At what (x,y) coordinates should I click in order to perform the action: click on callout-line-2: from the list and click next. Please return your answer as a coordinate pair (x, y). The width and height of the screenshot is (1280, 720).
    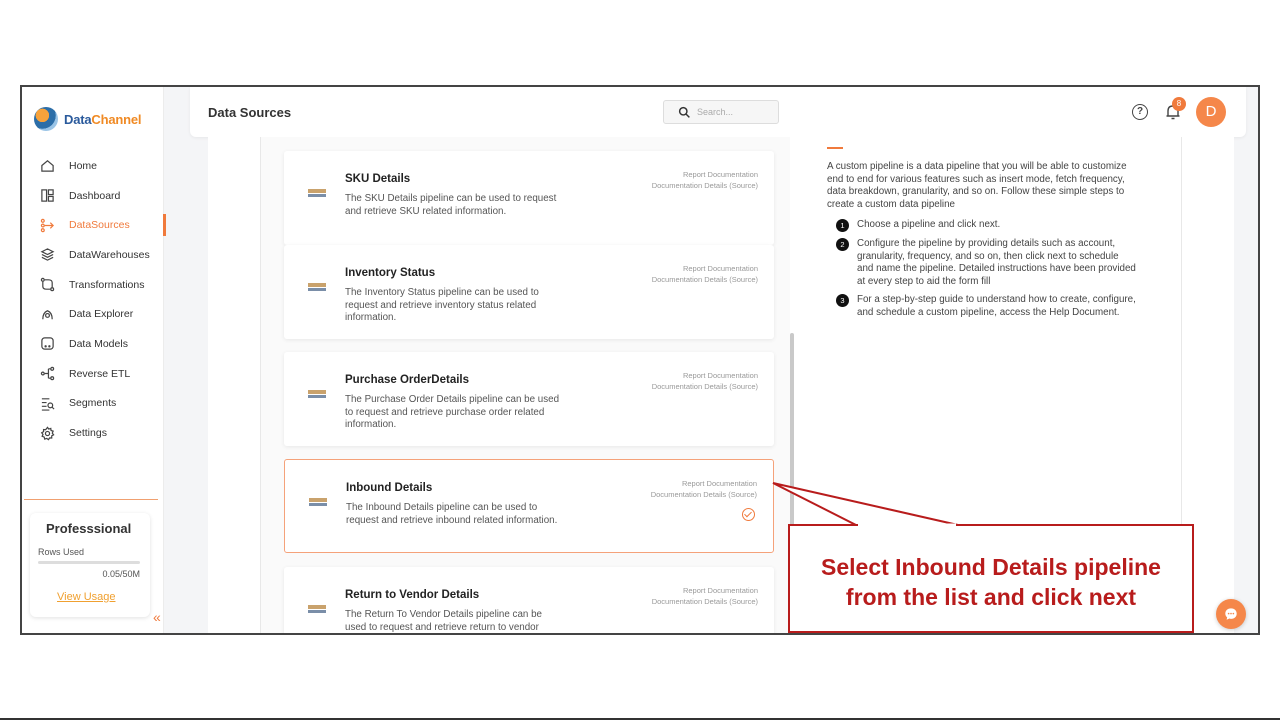
    Looking at the image, I should click on (991, 597).